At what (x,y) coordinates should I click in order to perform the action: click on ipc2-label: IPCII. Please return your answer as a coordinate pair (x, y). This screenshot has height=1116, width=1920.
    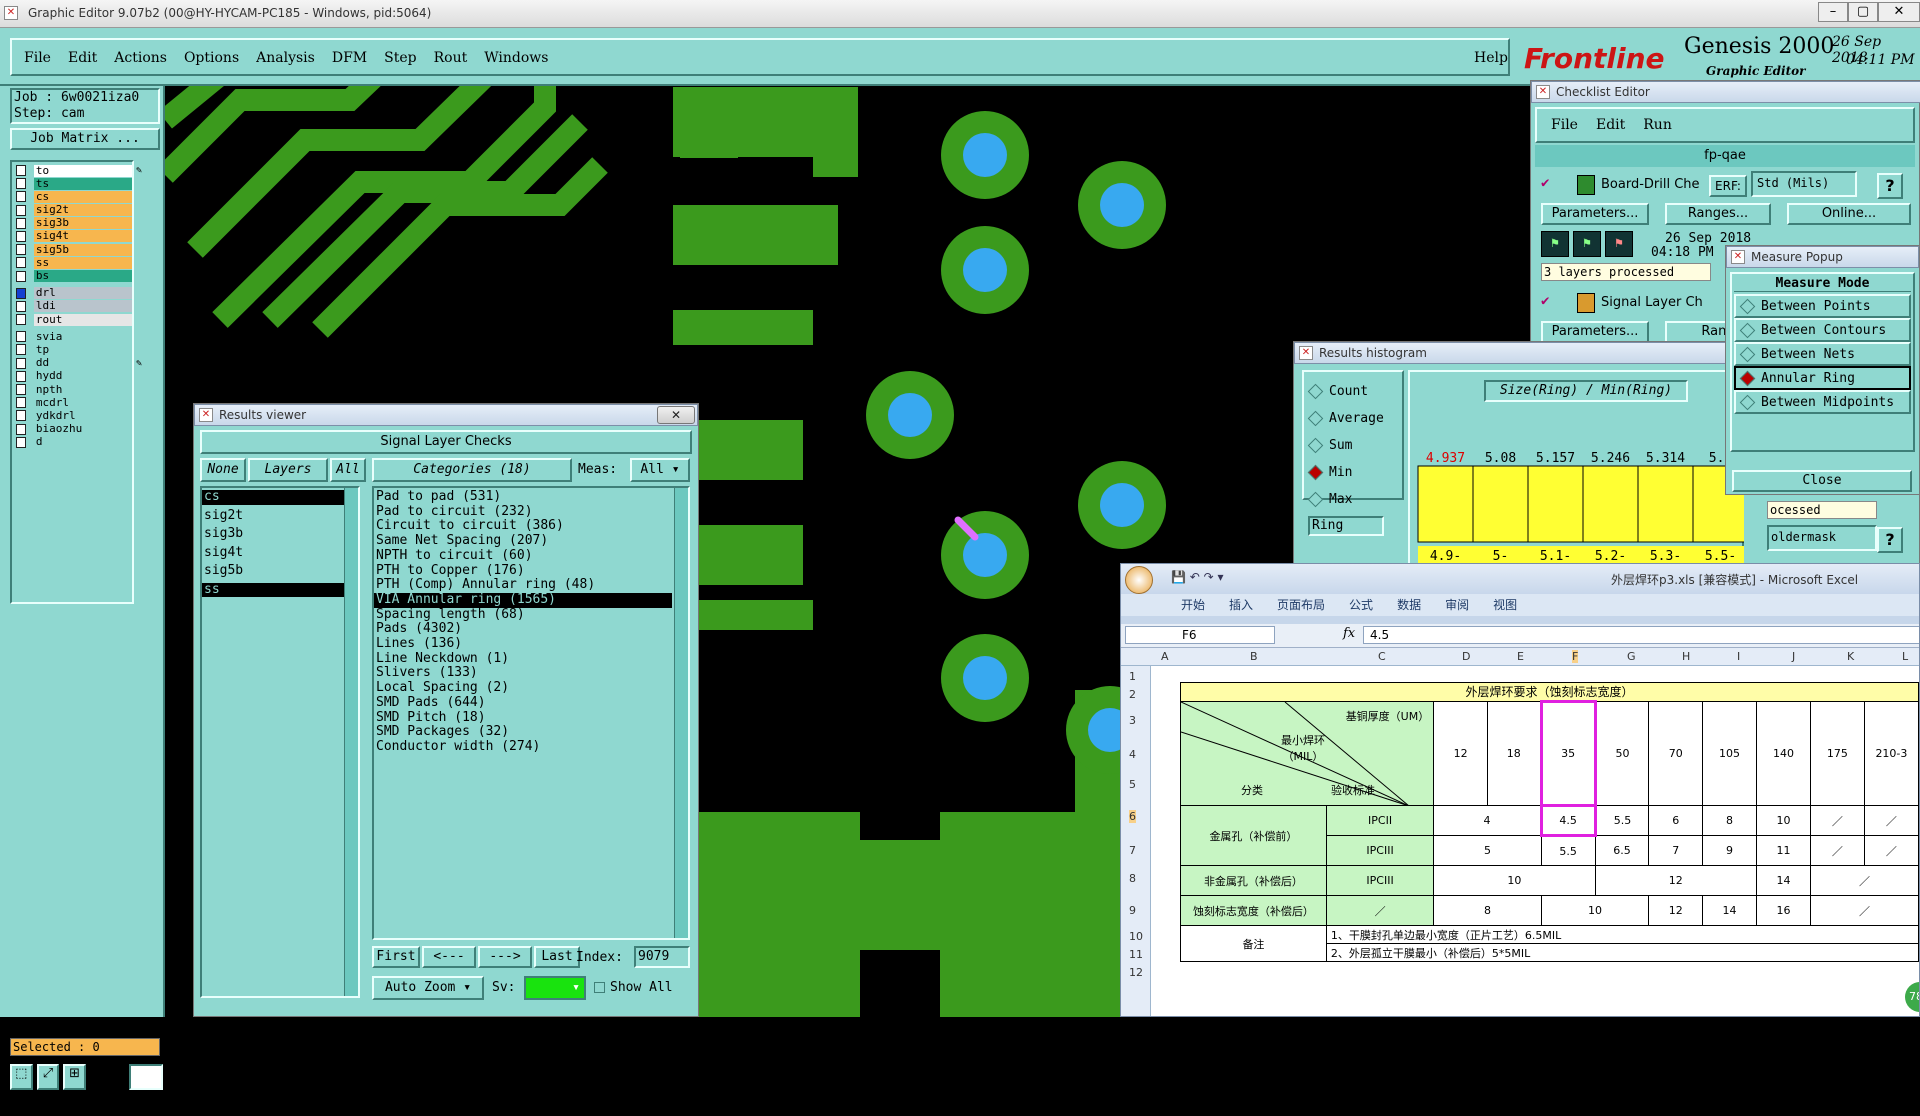
    Looking at the image, I should click on (1380, 820).